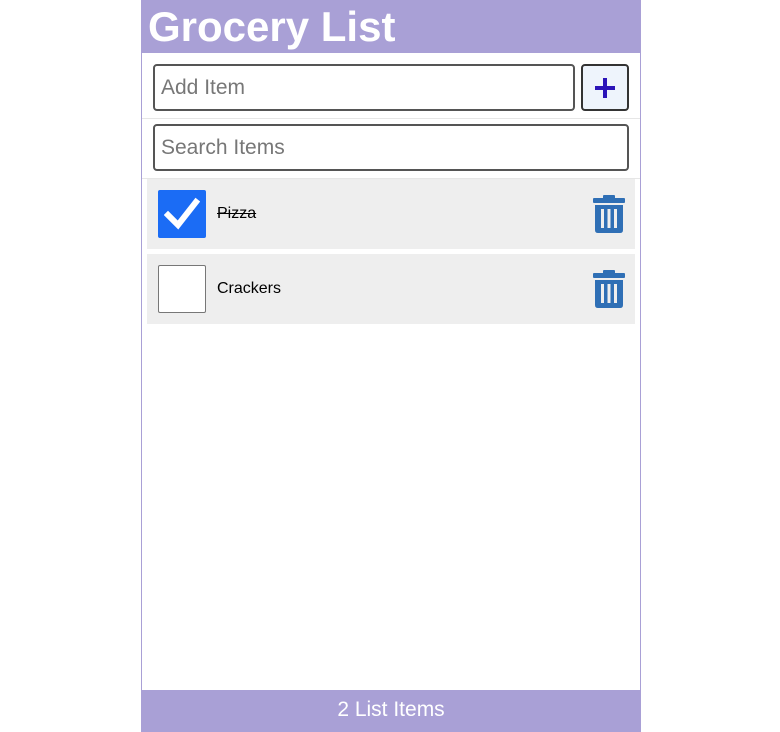 This screenshot has height=732, width=780. Describe the element at coordinates (237, 213) in the screenshot. I see `item-label: Pizza` at that location.